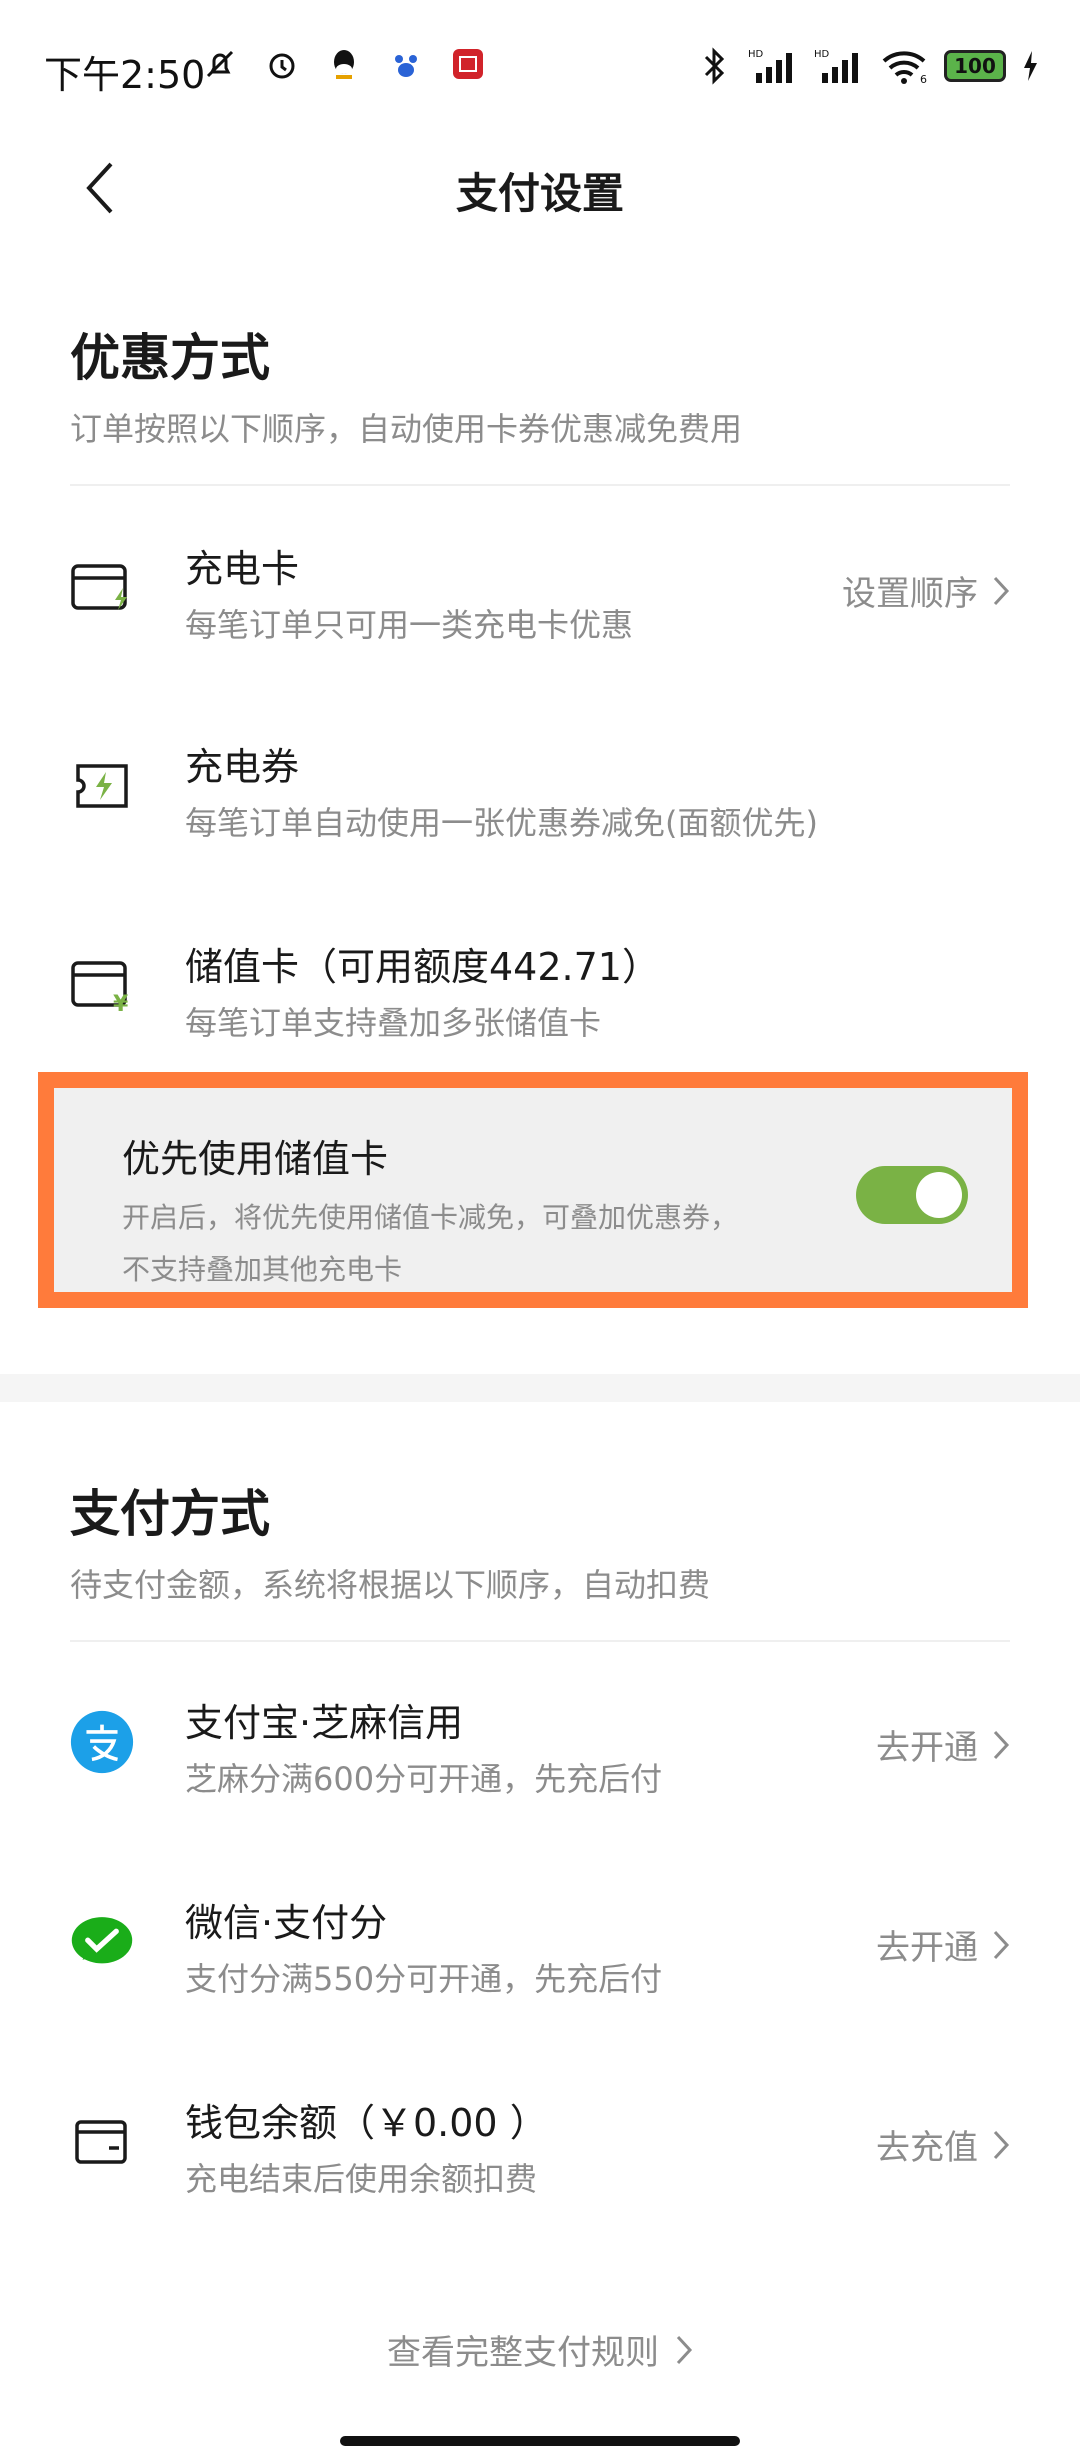 The width and height of the screenshot is (1080, 2460). I want to click on discount-item-desc: 每笔订单自动使用一张优惠券减免(面额优先), so click(501, 823).